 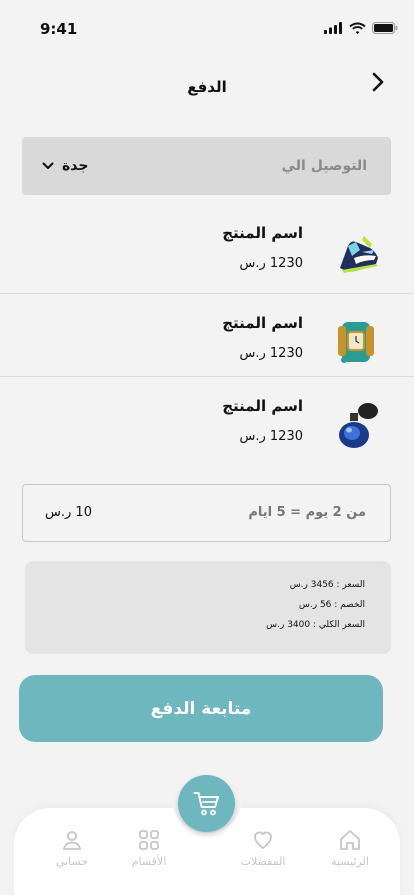 What do you see at coordinates (350, 840) in the screenshot?
I see `home-icon` at bounding box center [350, 840].